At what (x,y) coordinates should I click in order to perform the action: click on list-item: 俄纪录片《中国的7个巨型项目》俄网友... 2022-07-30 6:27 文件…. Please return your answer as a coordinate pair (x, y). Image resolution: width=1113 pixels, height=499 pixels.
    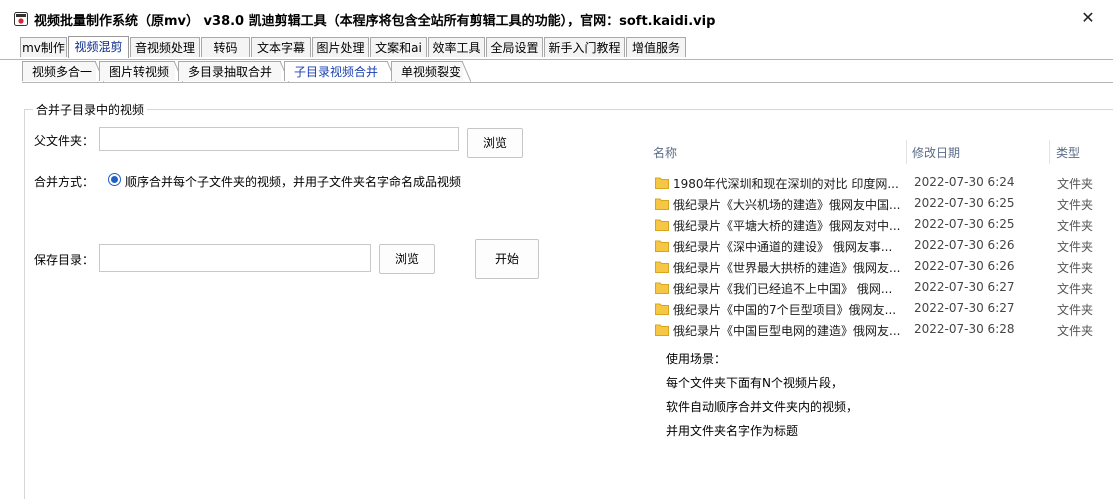
    Looking at the image, I should click on (883, 308).